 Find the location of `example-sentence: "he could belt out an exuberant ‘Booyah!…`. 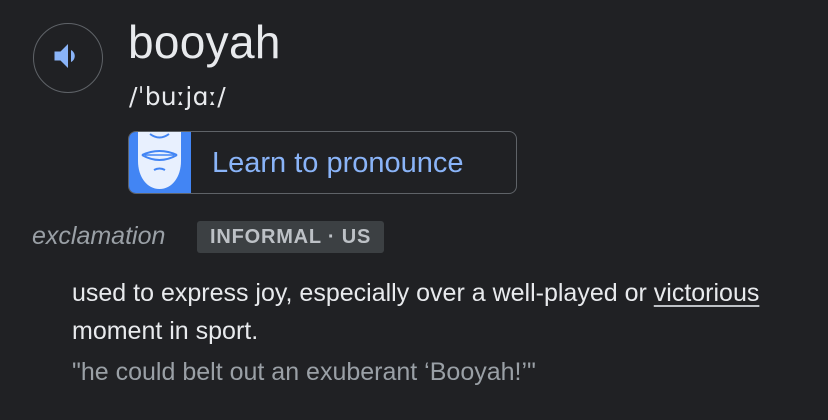

example-sentence: "he could belt out an exuberant ‘Booyah!… is located at coordinates (304, 372).